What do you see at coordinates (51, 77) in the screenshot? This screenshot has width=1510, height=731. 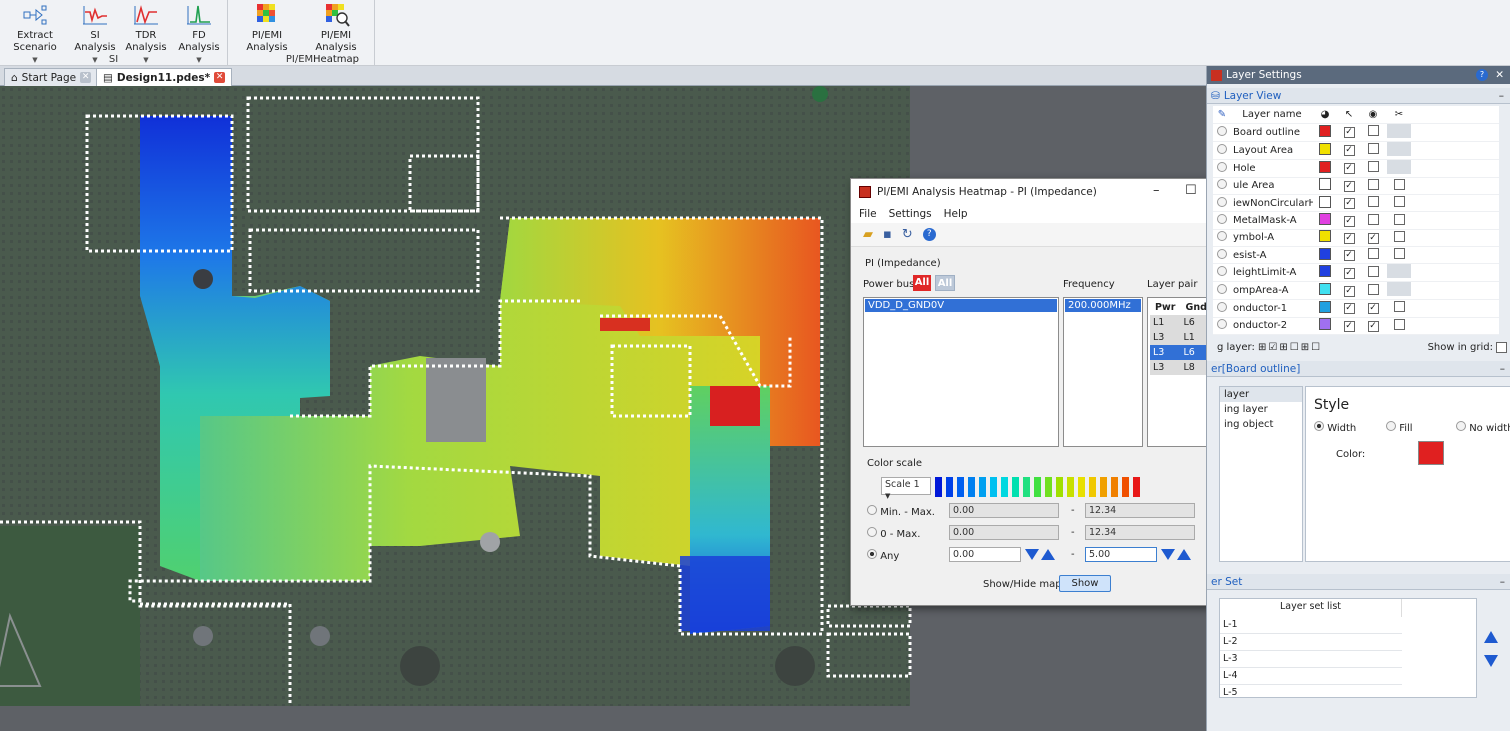 I see `tab-start-page: ⌂ Start Page ✕` at bounding box center [51, 77].